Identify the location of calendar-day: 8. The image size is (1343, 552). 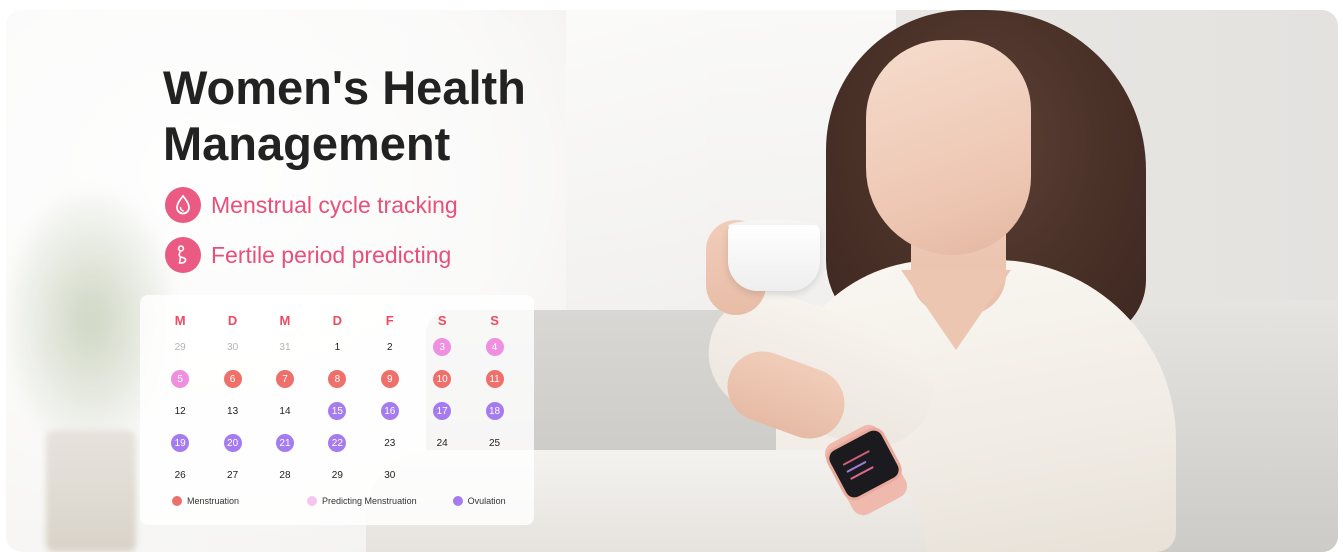
(337, 379).